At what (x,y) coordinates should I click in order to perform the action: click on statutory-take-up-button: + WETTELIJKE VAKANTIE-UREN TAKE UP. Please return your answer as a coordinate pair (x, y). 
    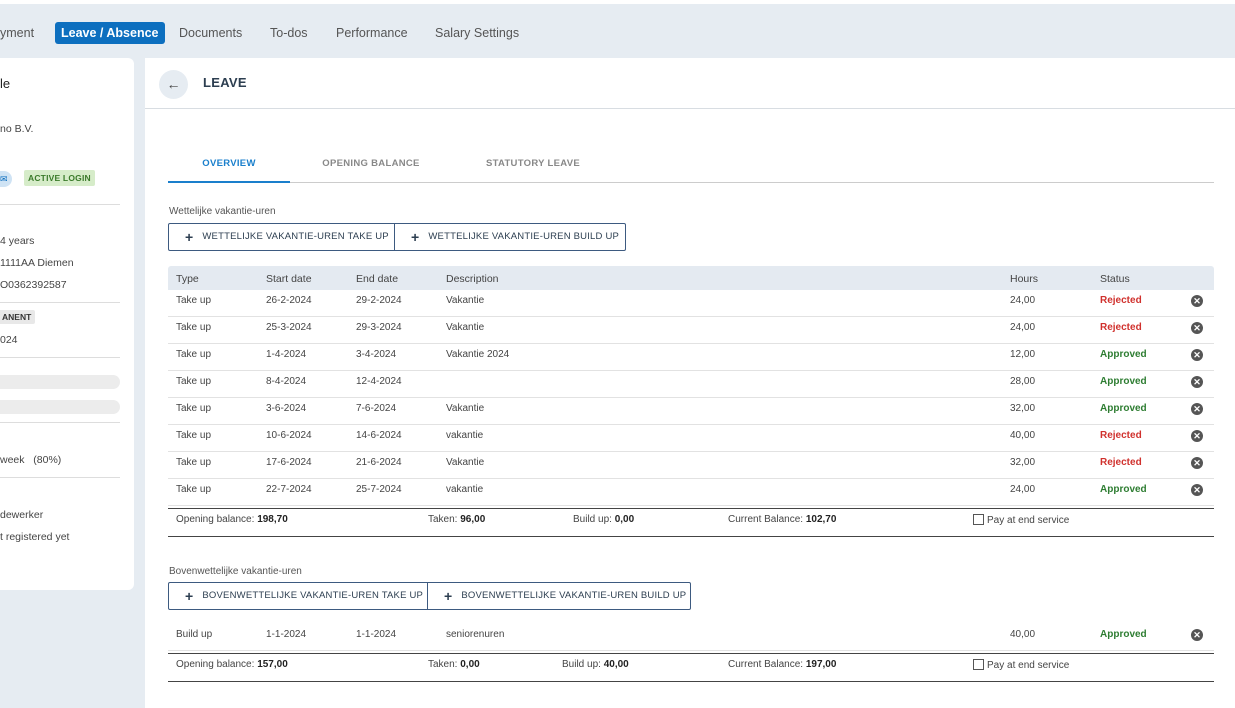
    Looking at the image, I should click on (281, 237).